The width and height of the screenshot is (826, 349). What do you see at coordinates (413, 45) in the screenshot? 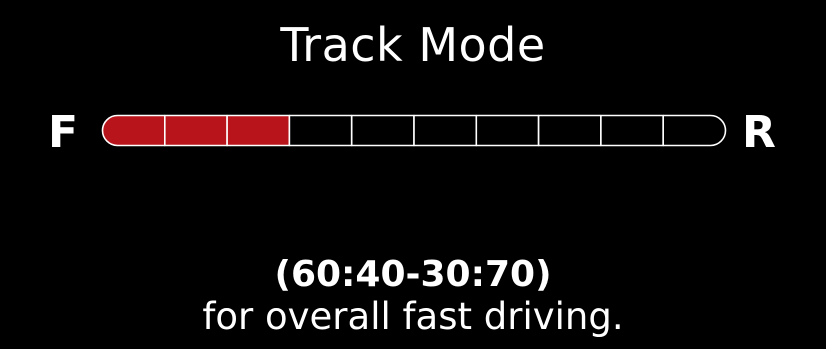
I see `mode-title: Track Mode` at bounding box center [413, 45].